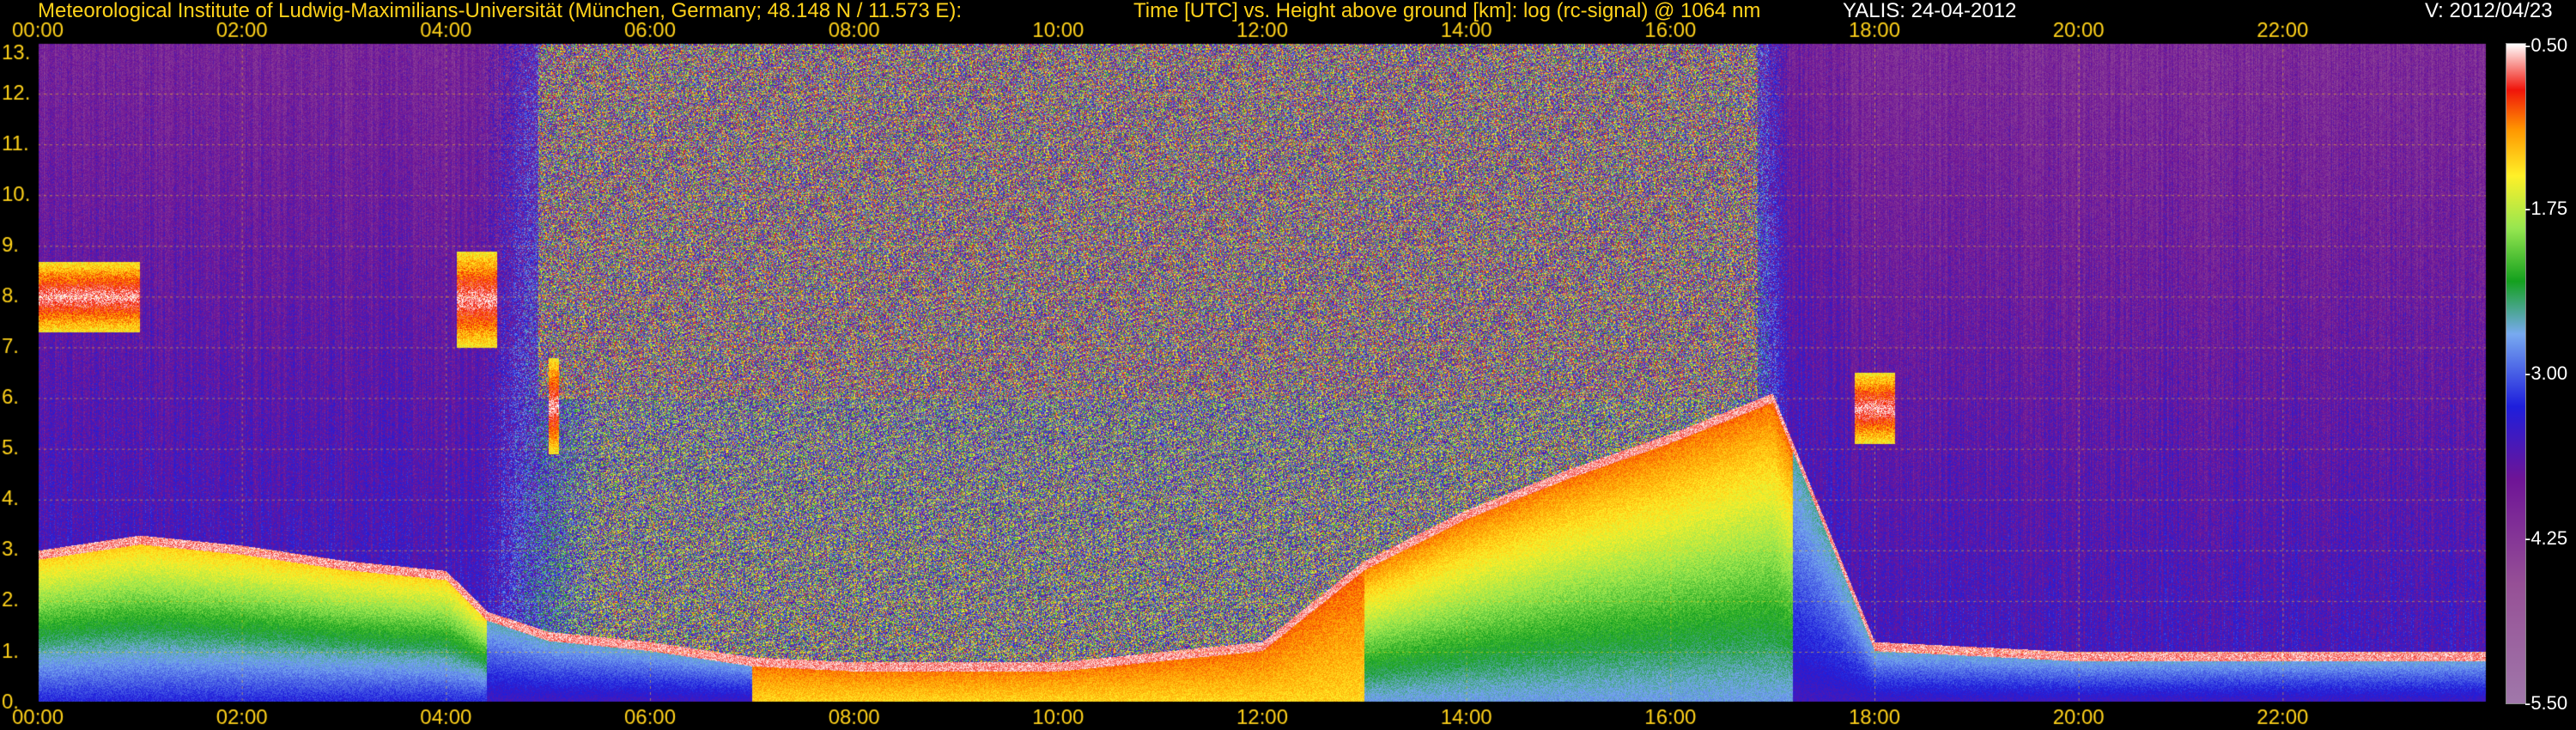 This screenshot has height=730, width=2576. What do you see at coordinates (2546, 538) in the screenshot?
I see `colorbar-label-4: -4.25` at bounding box center [2546, 538].